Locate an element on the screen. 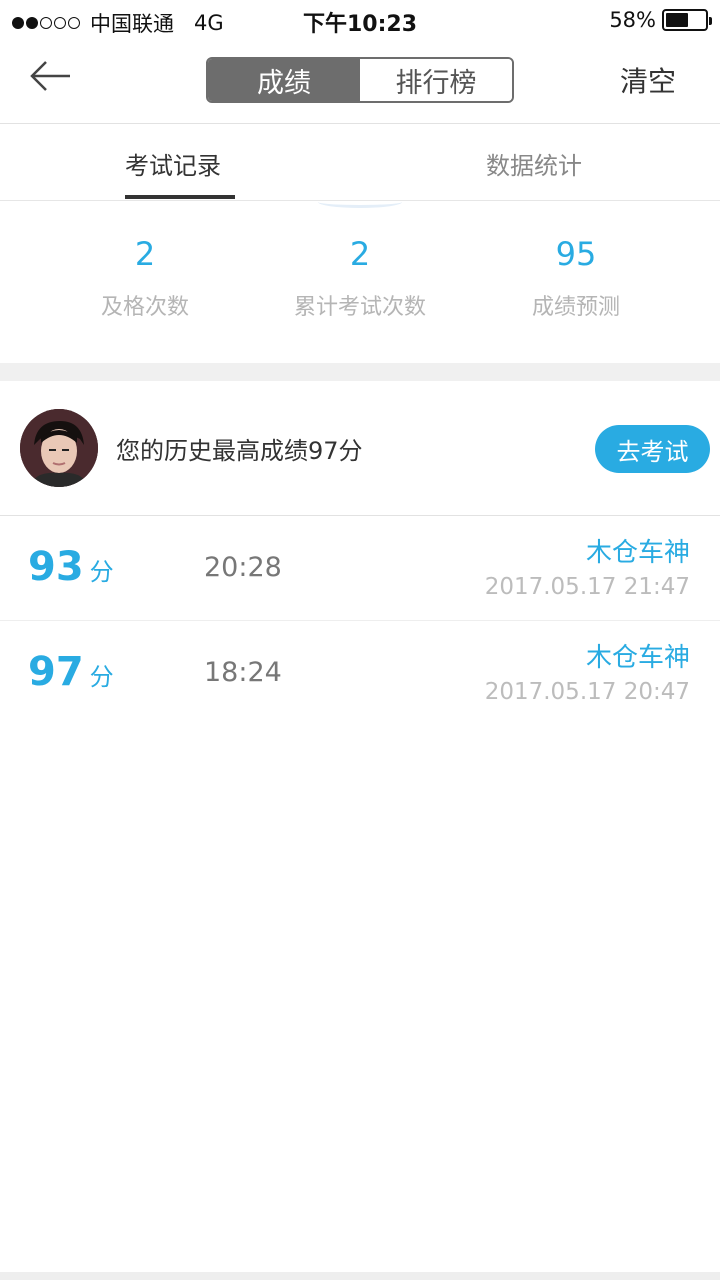 The width and height of the screenshot is (720, 1280). stat-pass-count: 2 及格次数 is located at coordinates (145, 261).